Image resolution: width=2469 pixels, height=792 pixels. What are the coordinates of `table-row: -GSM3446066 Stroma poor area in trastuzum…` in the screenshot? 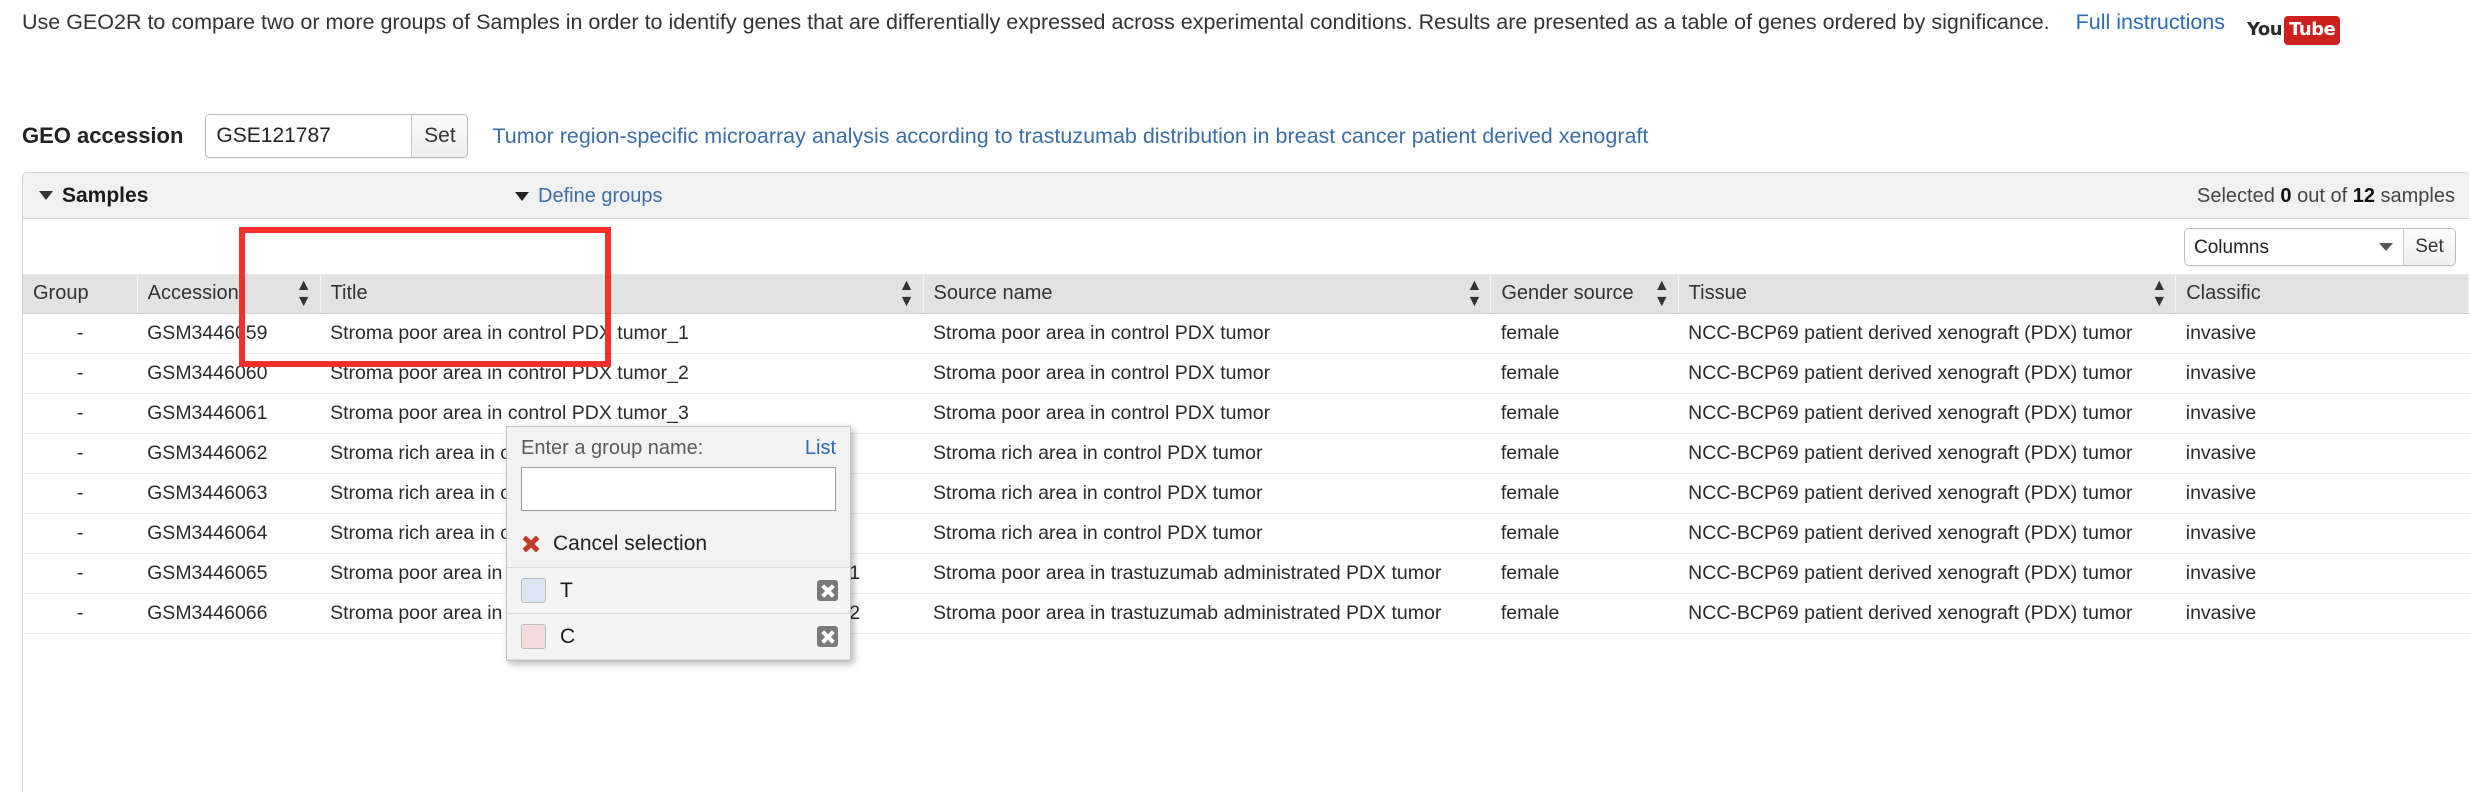 It's located at (1246, 613).